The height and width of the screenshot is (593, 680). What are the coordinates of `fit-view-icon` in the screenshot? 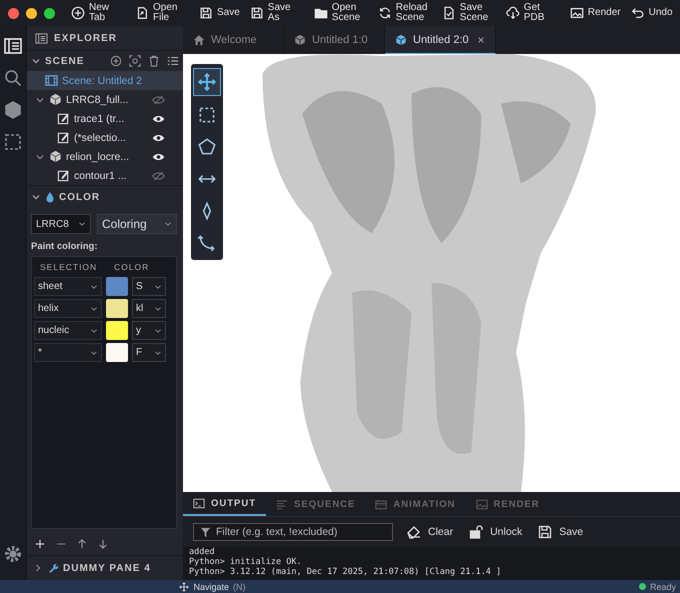 It's located at (135, 61).